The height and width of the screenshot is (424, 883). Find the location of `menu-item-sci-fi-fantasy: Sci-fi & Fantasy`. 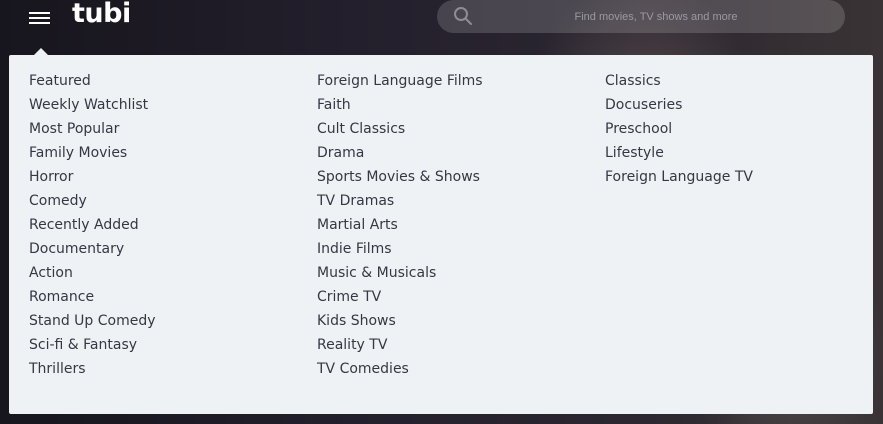

menu-item-sci-fi-fantasy: Sci-fi & Fantasy is located at coordinates (92, 345).